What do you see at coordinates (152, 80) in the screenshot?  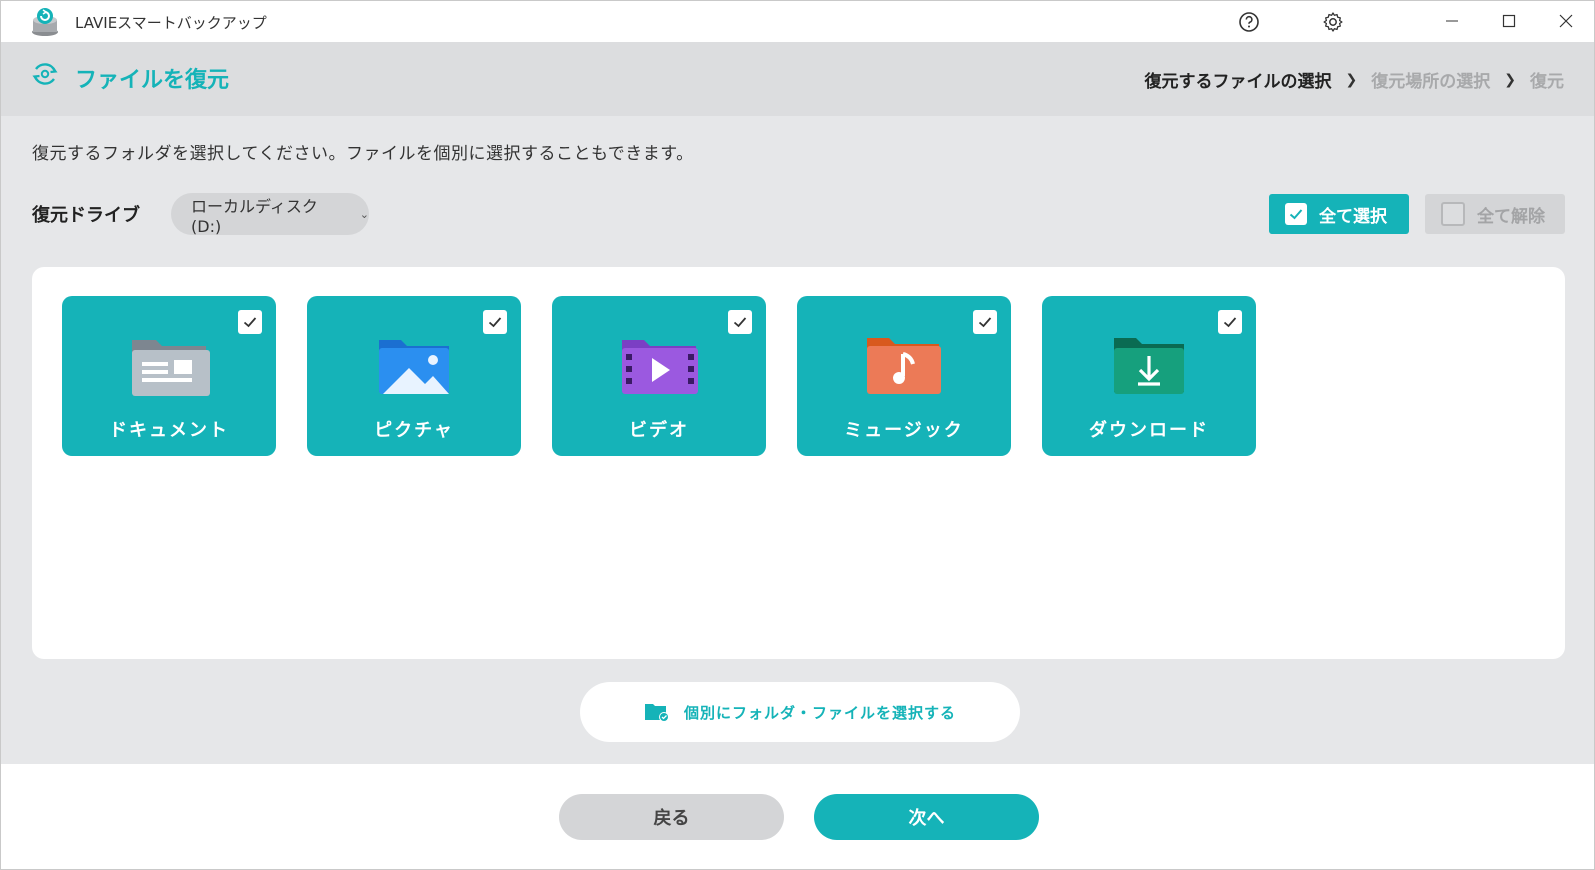 I see `page-title: ファイルを復元` at bounding box center [152, 80].